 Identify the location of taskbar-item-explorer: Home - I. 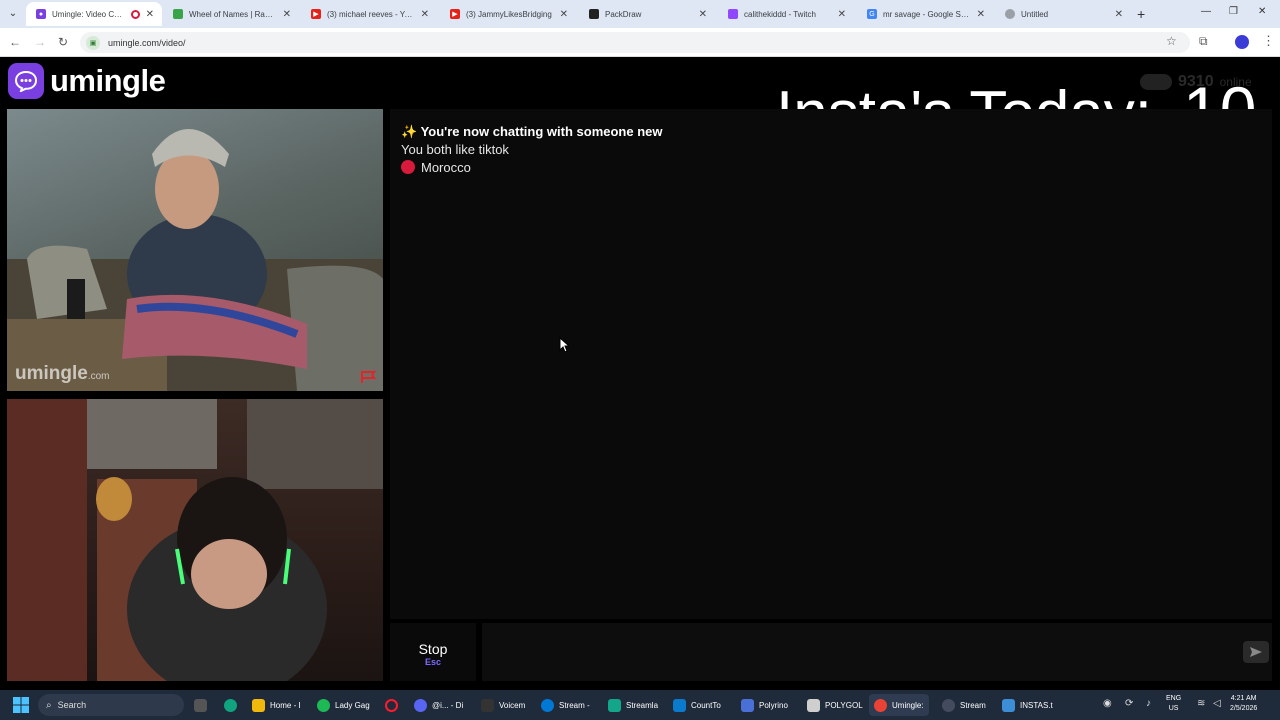
(276, 705).